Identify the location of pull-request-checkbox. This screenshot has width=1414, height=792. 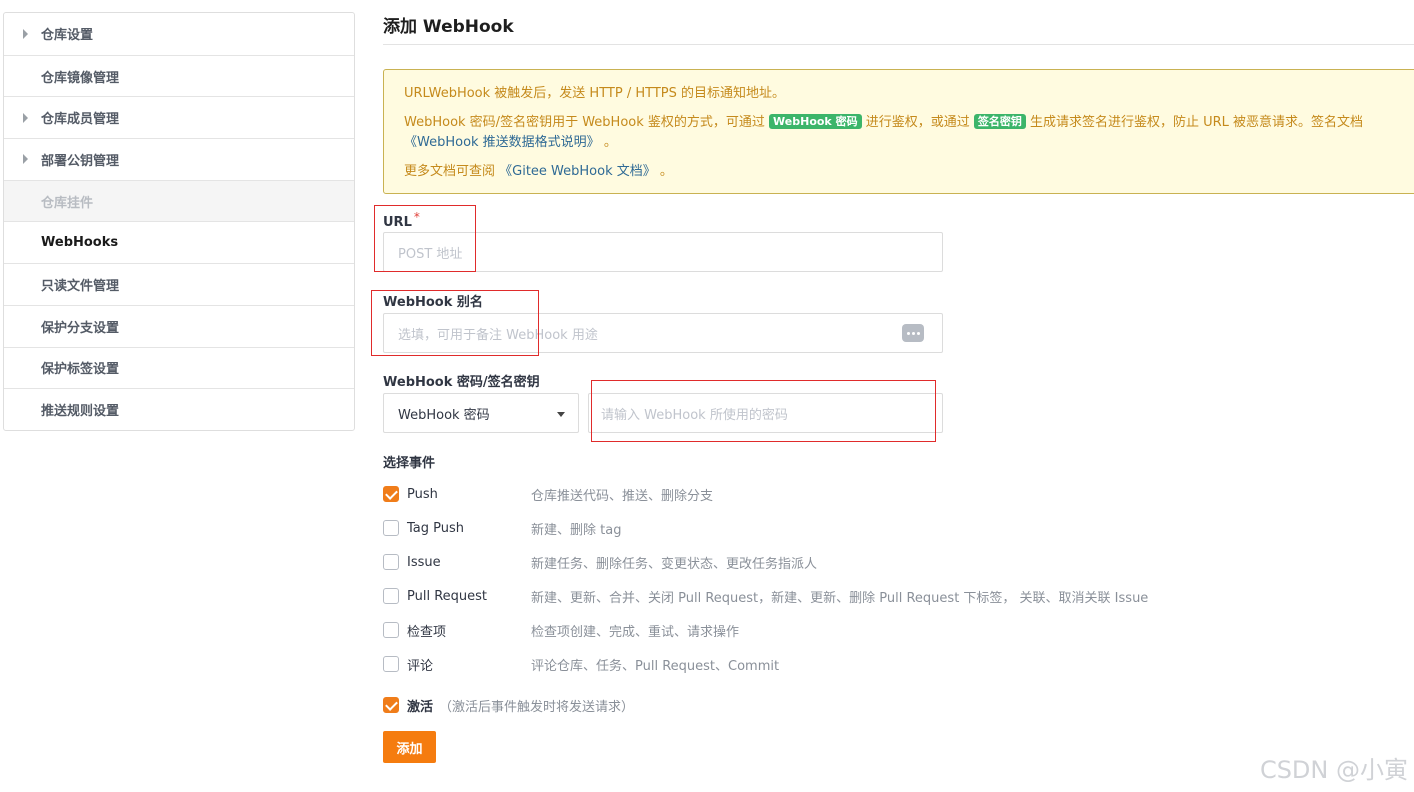
(391, 596).